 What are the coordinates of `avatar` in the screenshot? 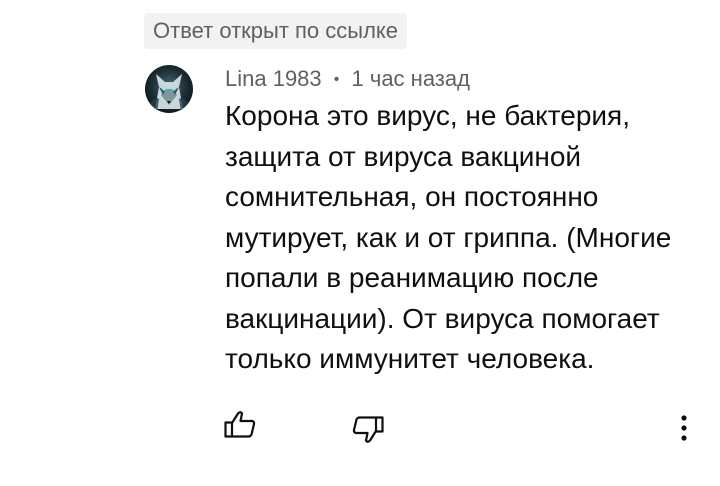 It's located at (169, 89).